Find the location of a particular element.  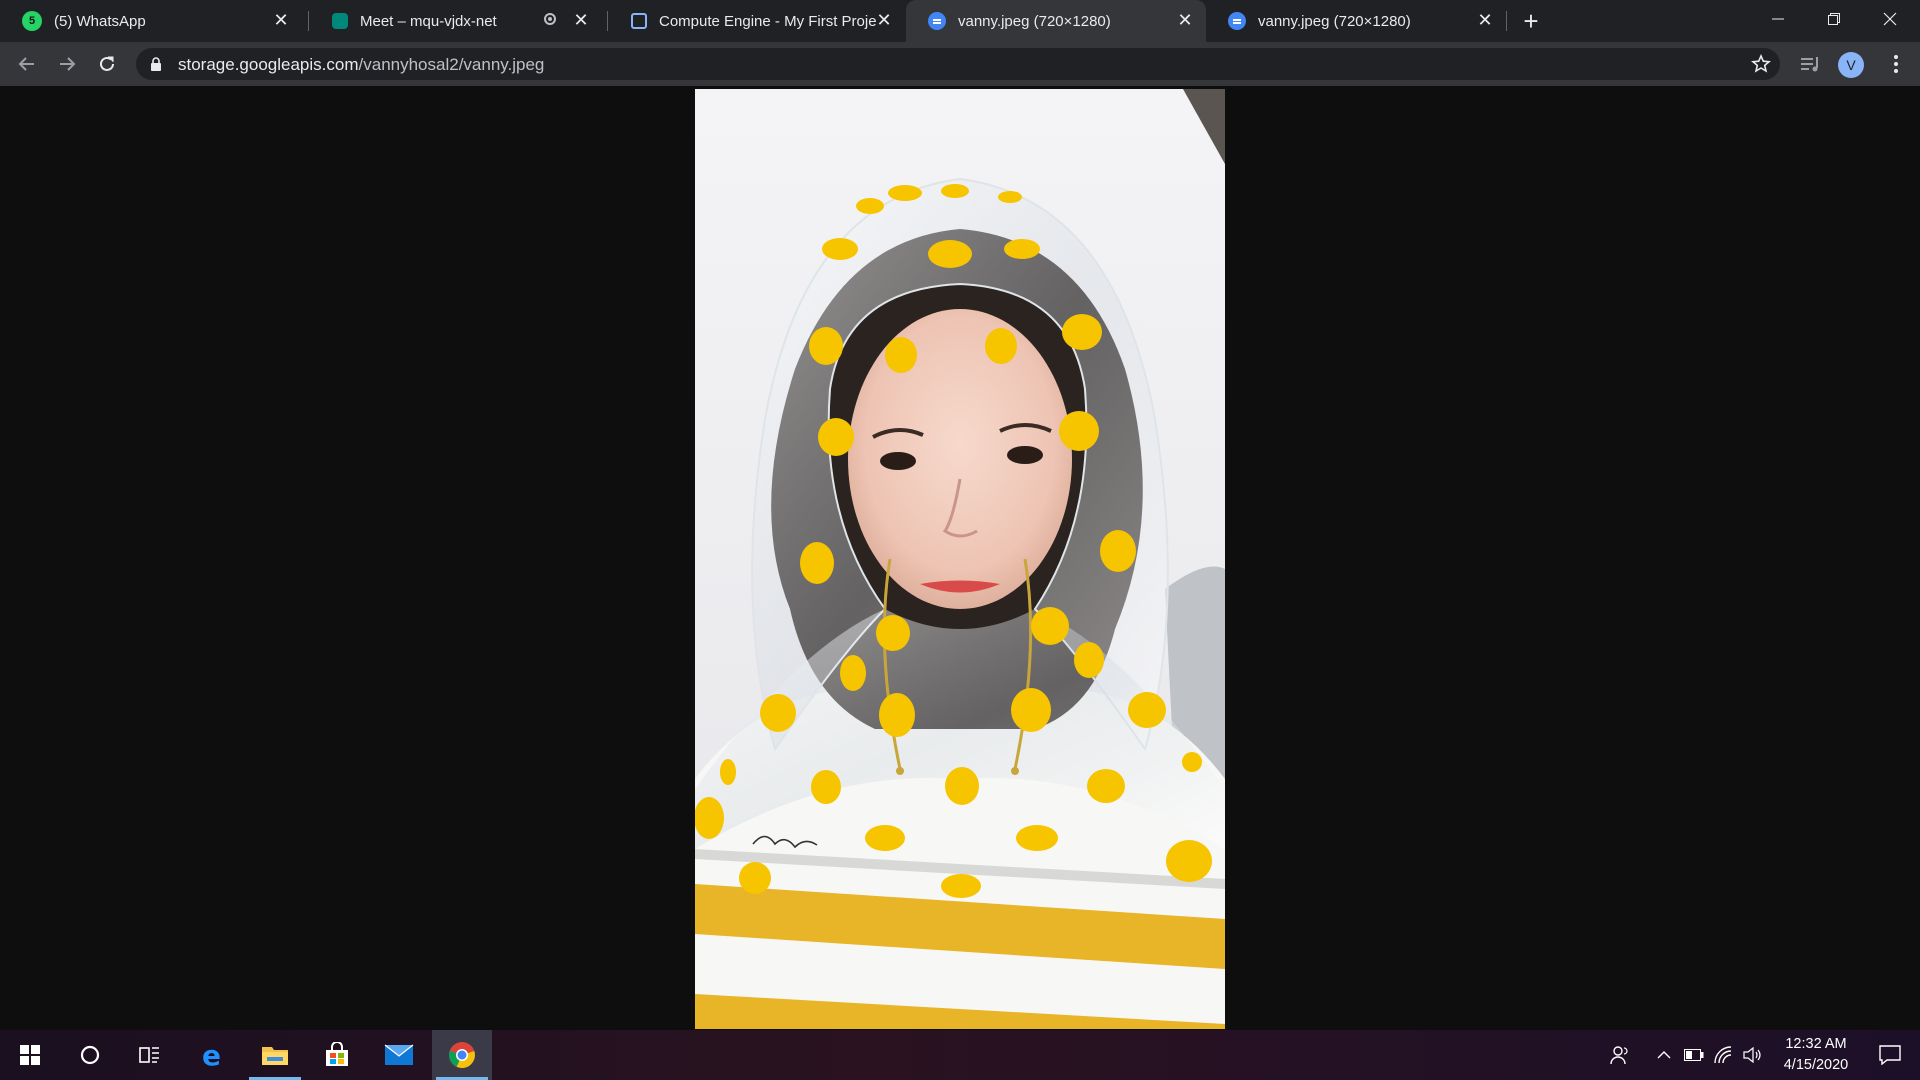

edge-taskbar-button: e is located at coordinates (213, 1055).